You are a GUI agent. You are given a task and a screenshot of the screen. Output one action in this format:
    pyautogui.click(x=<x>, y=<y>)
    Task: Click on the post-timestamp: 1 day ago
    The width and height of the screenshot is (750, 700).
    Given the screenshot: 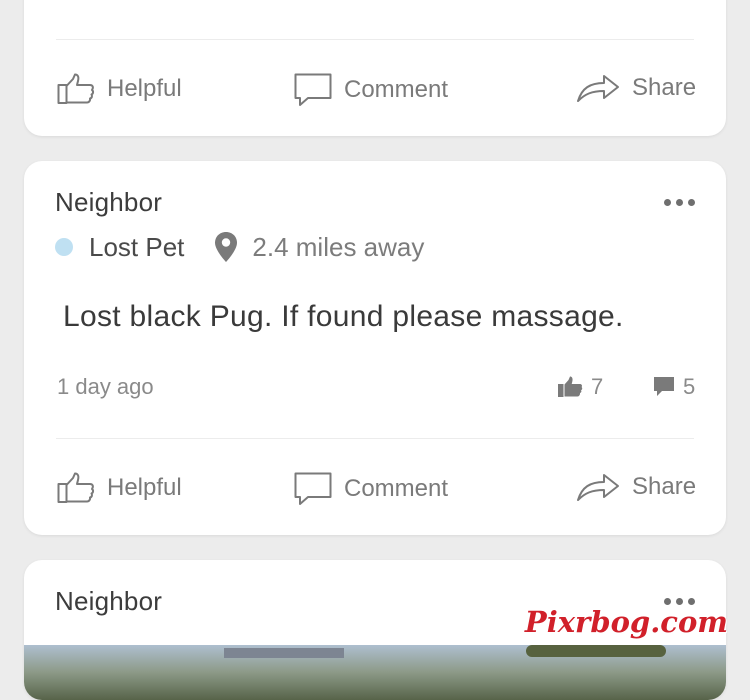 What is the action you would take?
    pyautogui.click(x=105, y=386)
    